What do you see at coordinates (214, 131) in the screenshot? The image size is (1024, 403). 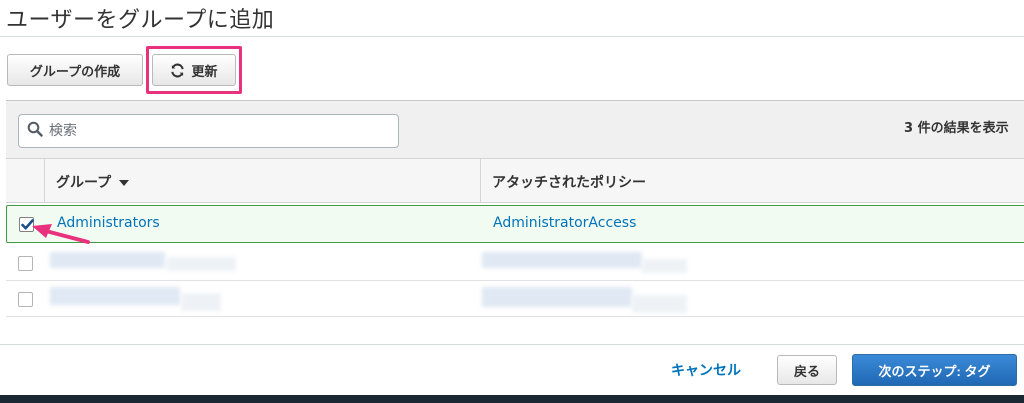 I see `search-input` at bounding box center [214, 131].